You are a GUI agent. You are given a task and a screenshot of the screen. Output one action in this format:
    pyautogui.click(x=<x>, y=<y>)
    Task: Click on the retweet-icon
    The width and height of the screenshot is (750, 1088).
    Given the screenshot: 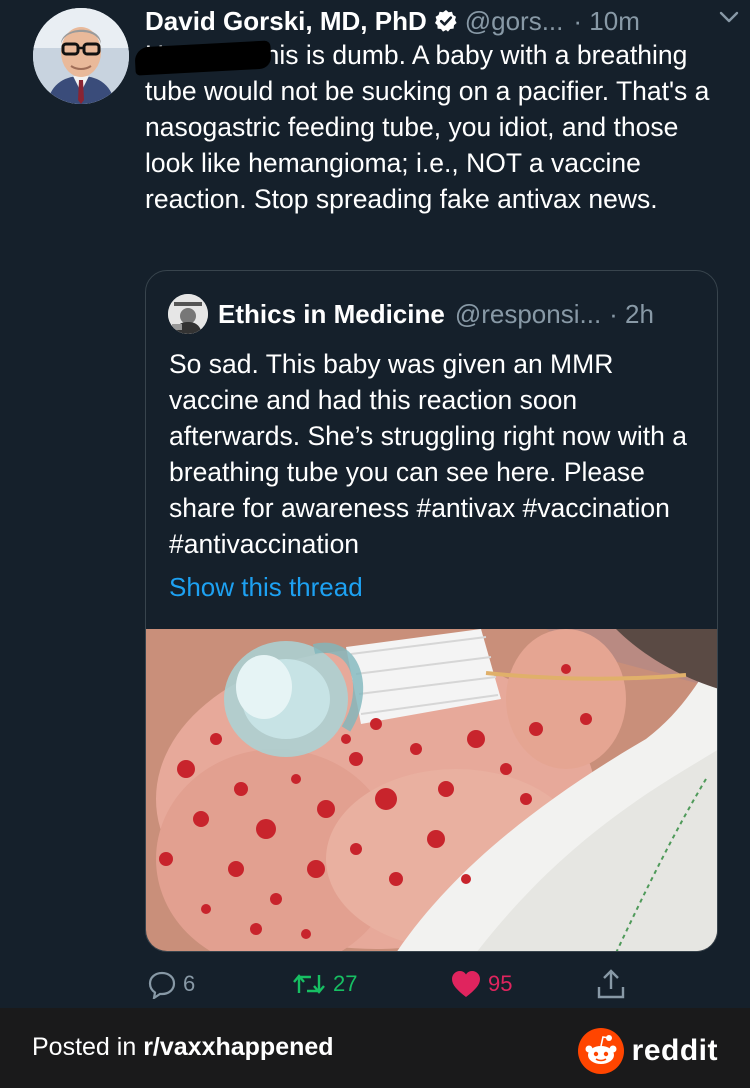 What is the action you would take?
    pyautogui.click(x=309, y=984)
    